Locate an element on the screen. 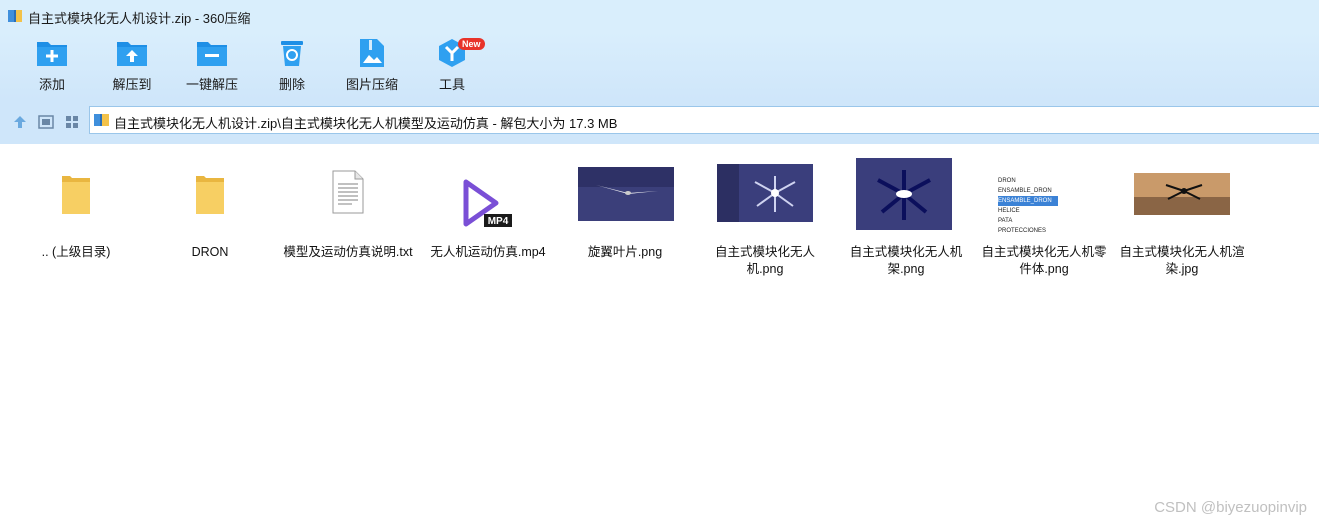 The height and width of the screenshot is (526, 1319). one-click-extract-button: 一键解压 is located at coordinates (212, 68).